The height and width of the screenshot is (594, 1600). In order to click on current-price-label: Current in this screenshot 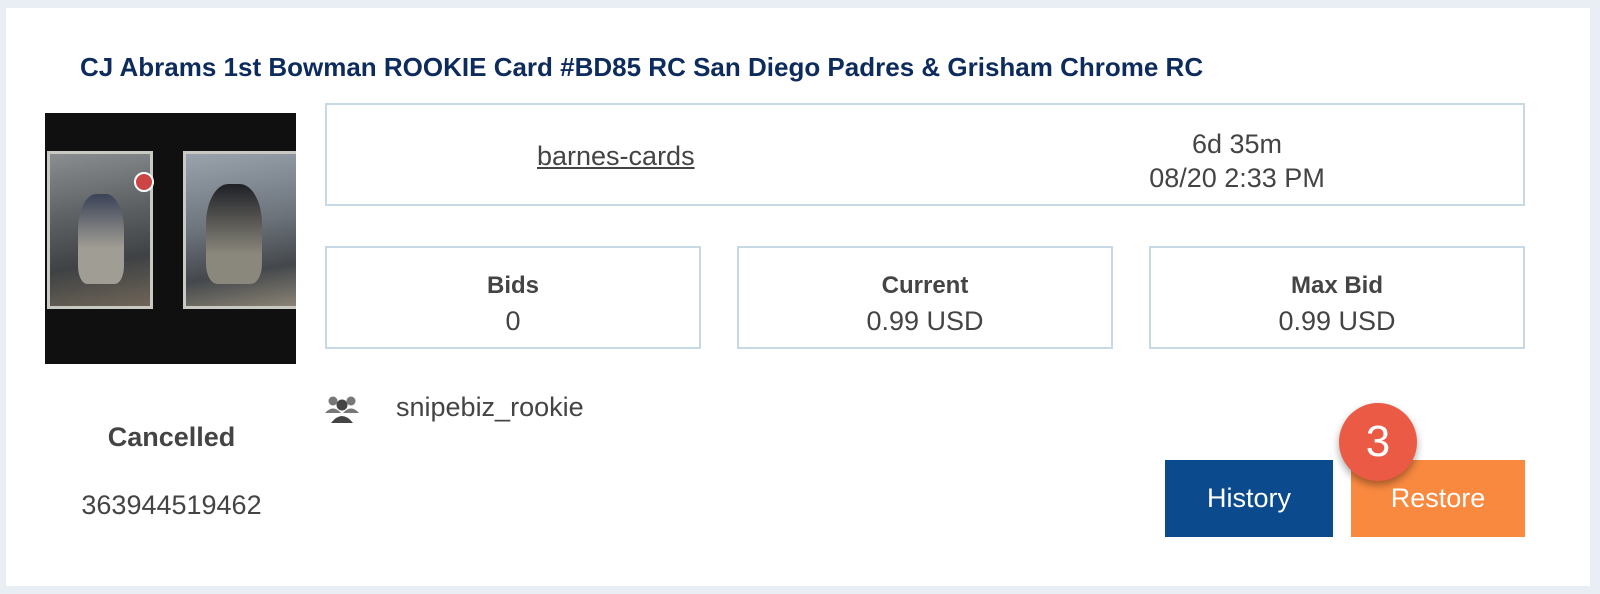, I will do `click(925, 285)`.